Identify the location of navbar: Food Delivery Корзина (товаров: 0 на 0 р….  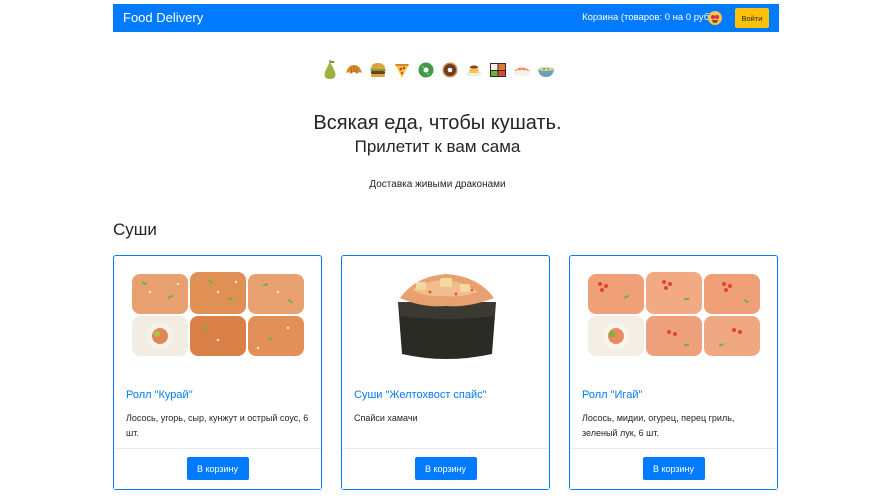
(446, 18).